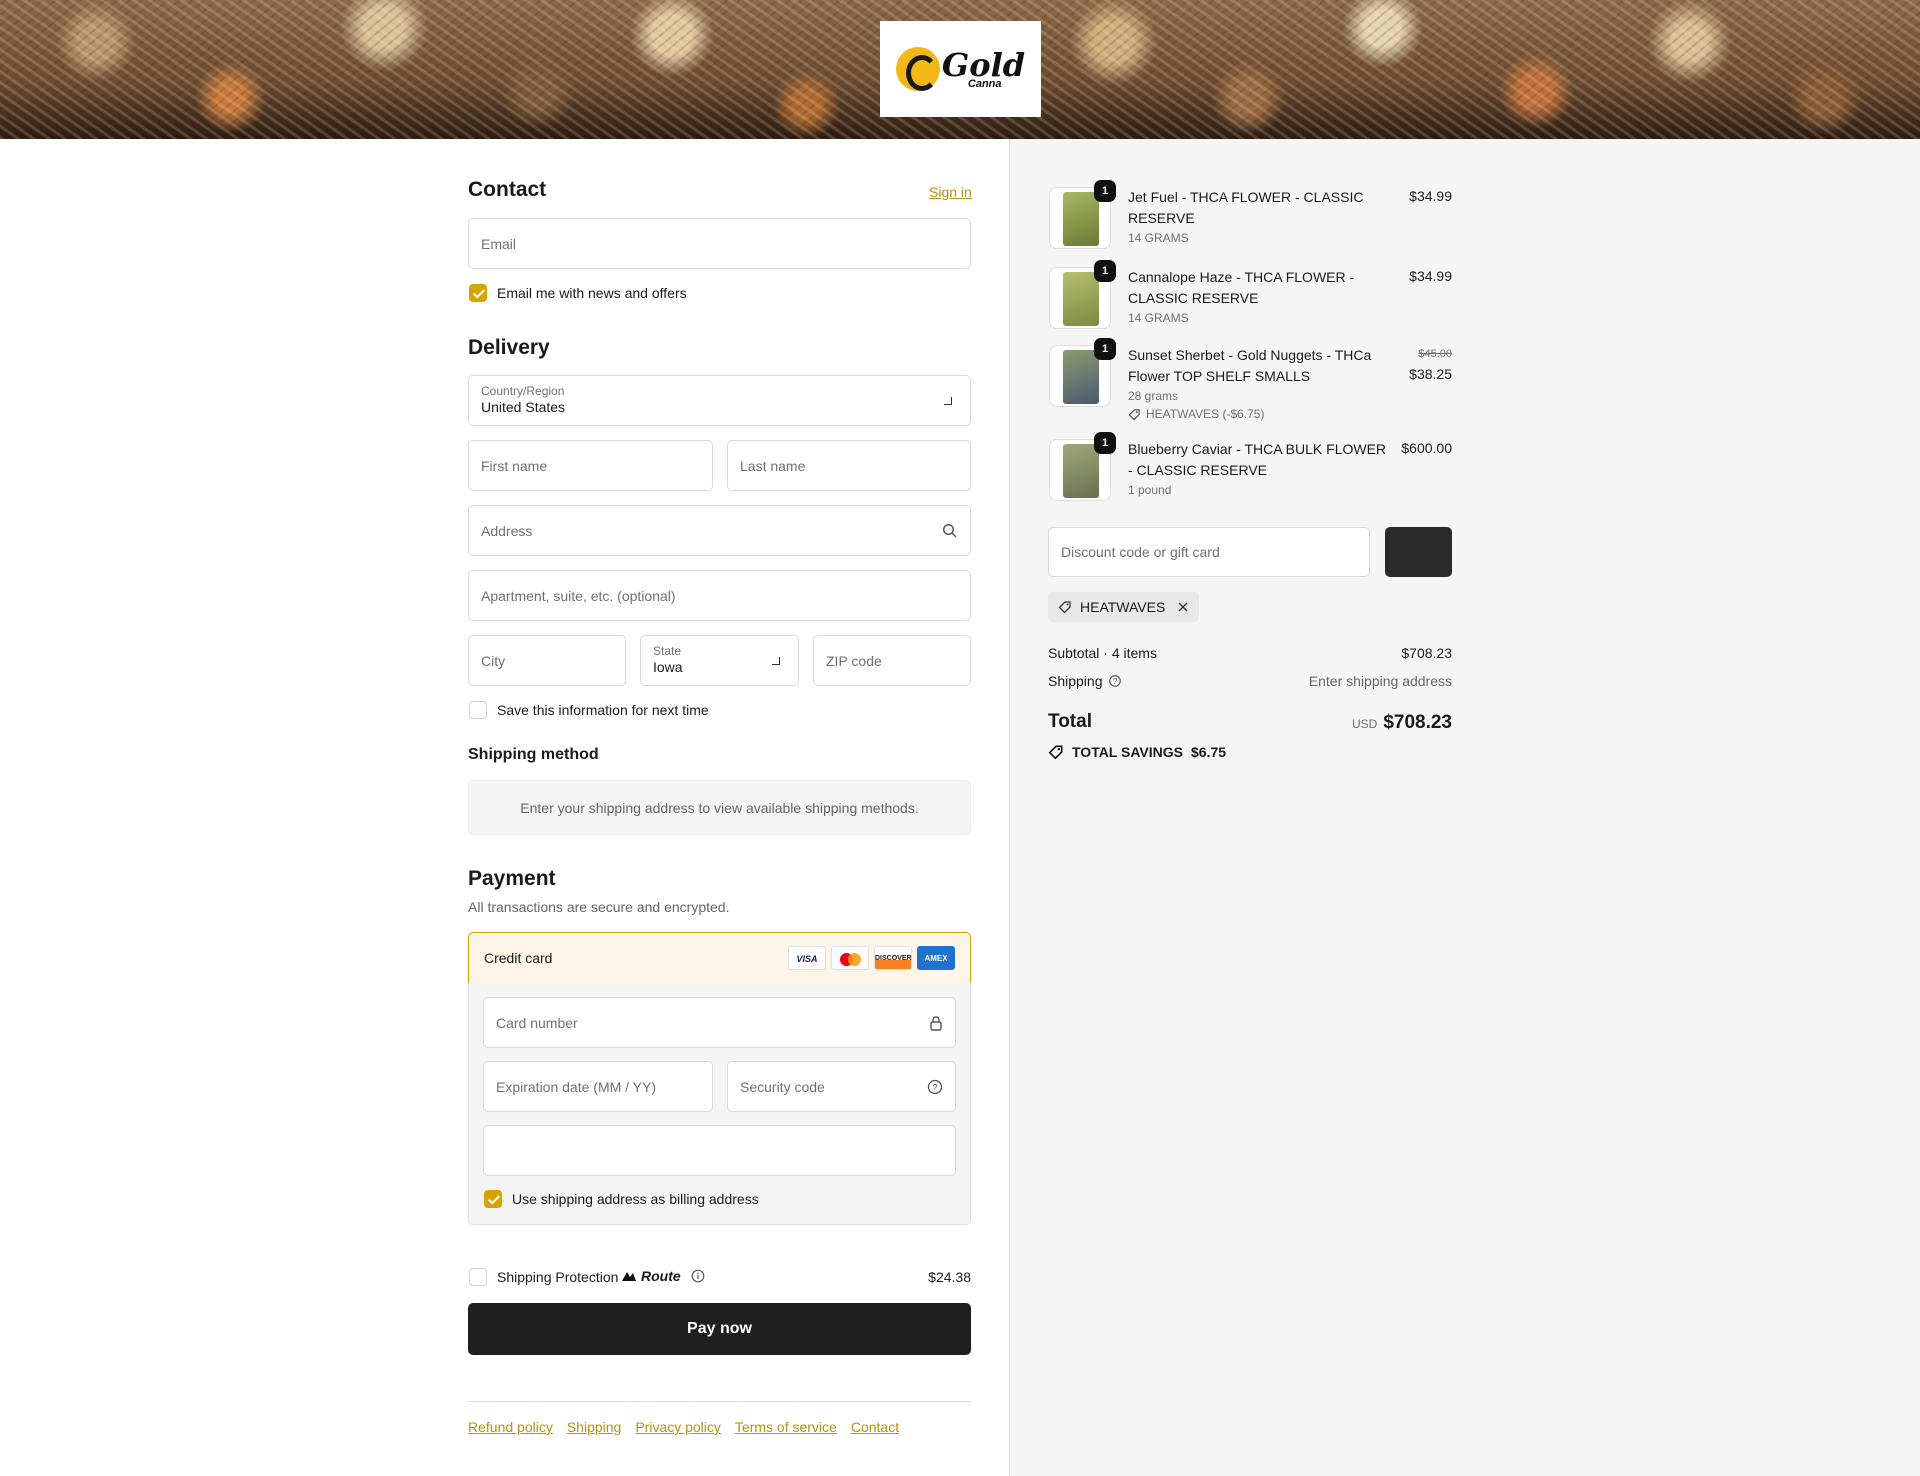 Image resolution: width=1920 pixels, height=1476 pixels. Describe the element at coordinates (1430, 374) in the screenshot. I see `item-price: $38.25` at that location.